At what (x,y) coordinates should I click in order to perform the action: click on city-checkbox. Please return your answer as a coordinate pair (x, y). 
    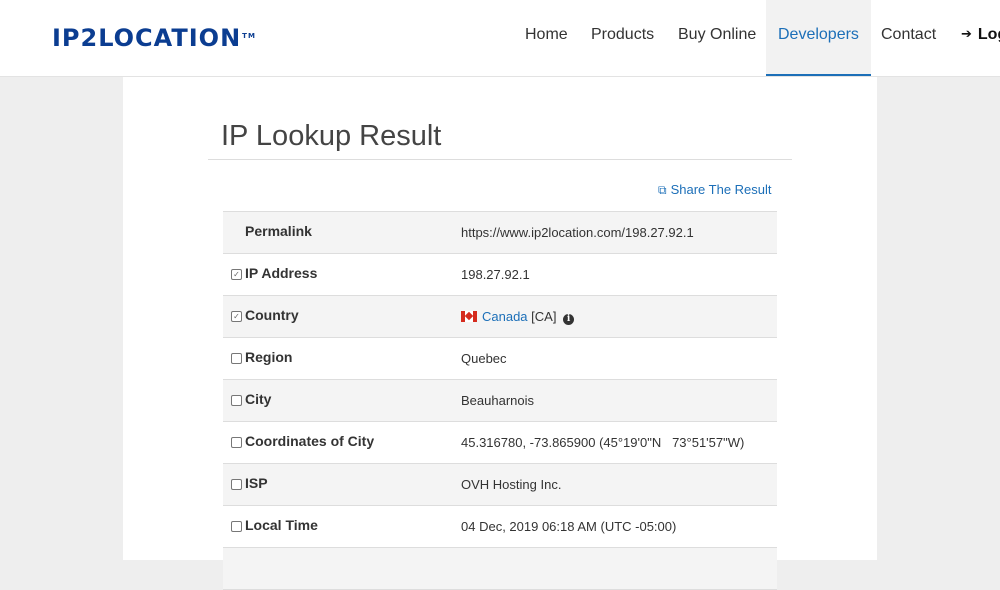
    Looking at the image, I should click on (236, 400).